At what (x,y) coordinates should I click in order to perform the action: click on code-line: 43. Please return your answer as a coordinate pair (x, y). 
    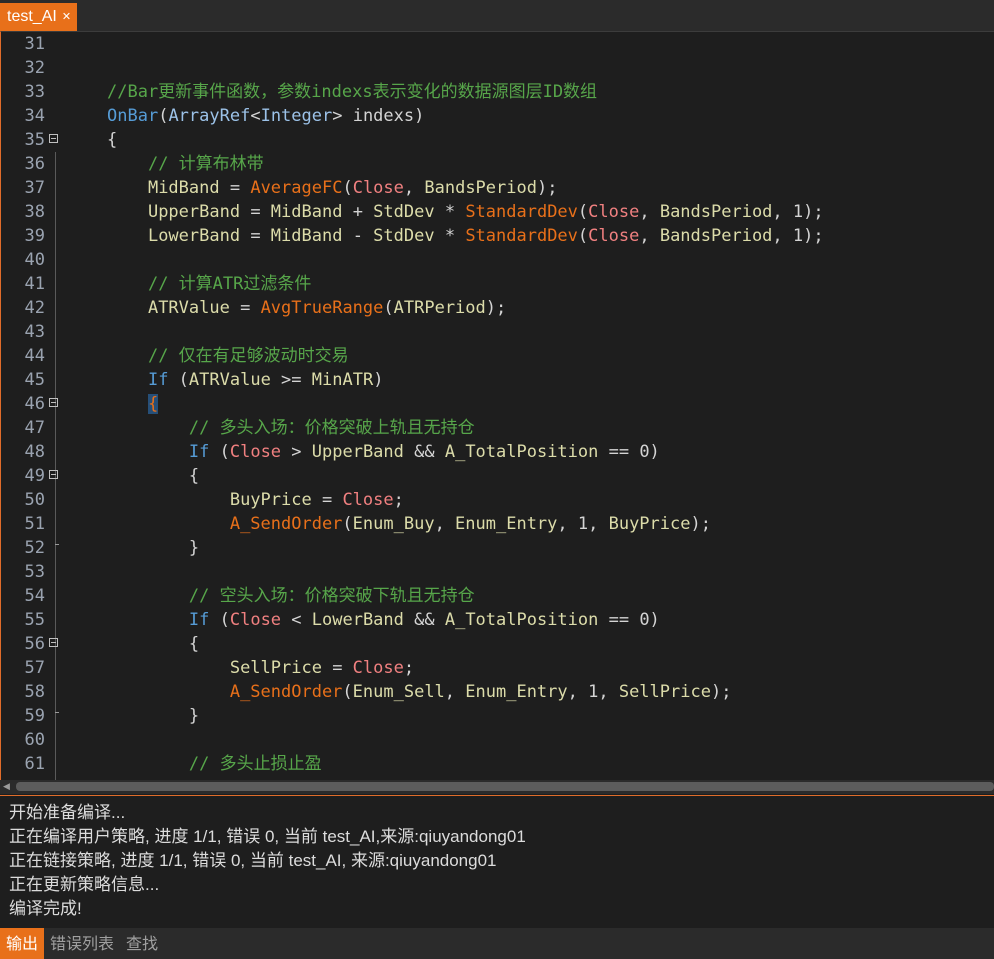
    Looking at the image, I should click on (497, 332).